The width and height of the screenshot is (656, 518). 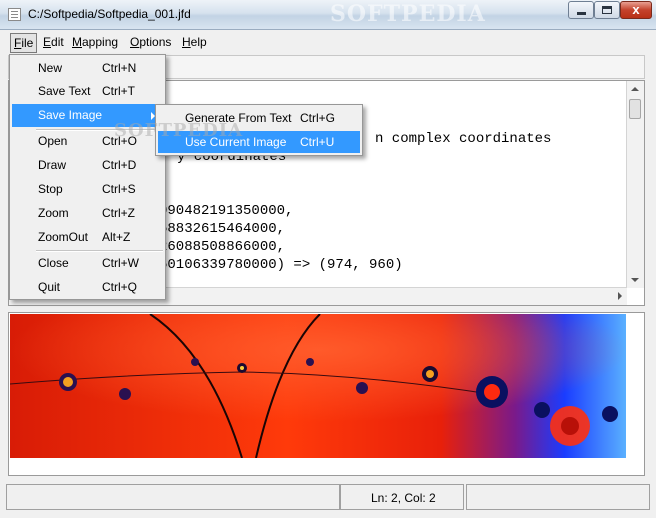 I want to click on menu-mapping: Mapping, so click(x=95, y=42).